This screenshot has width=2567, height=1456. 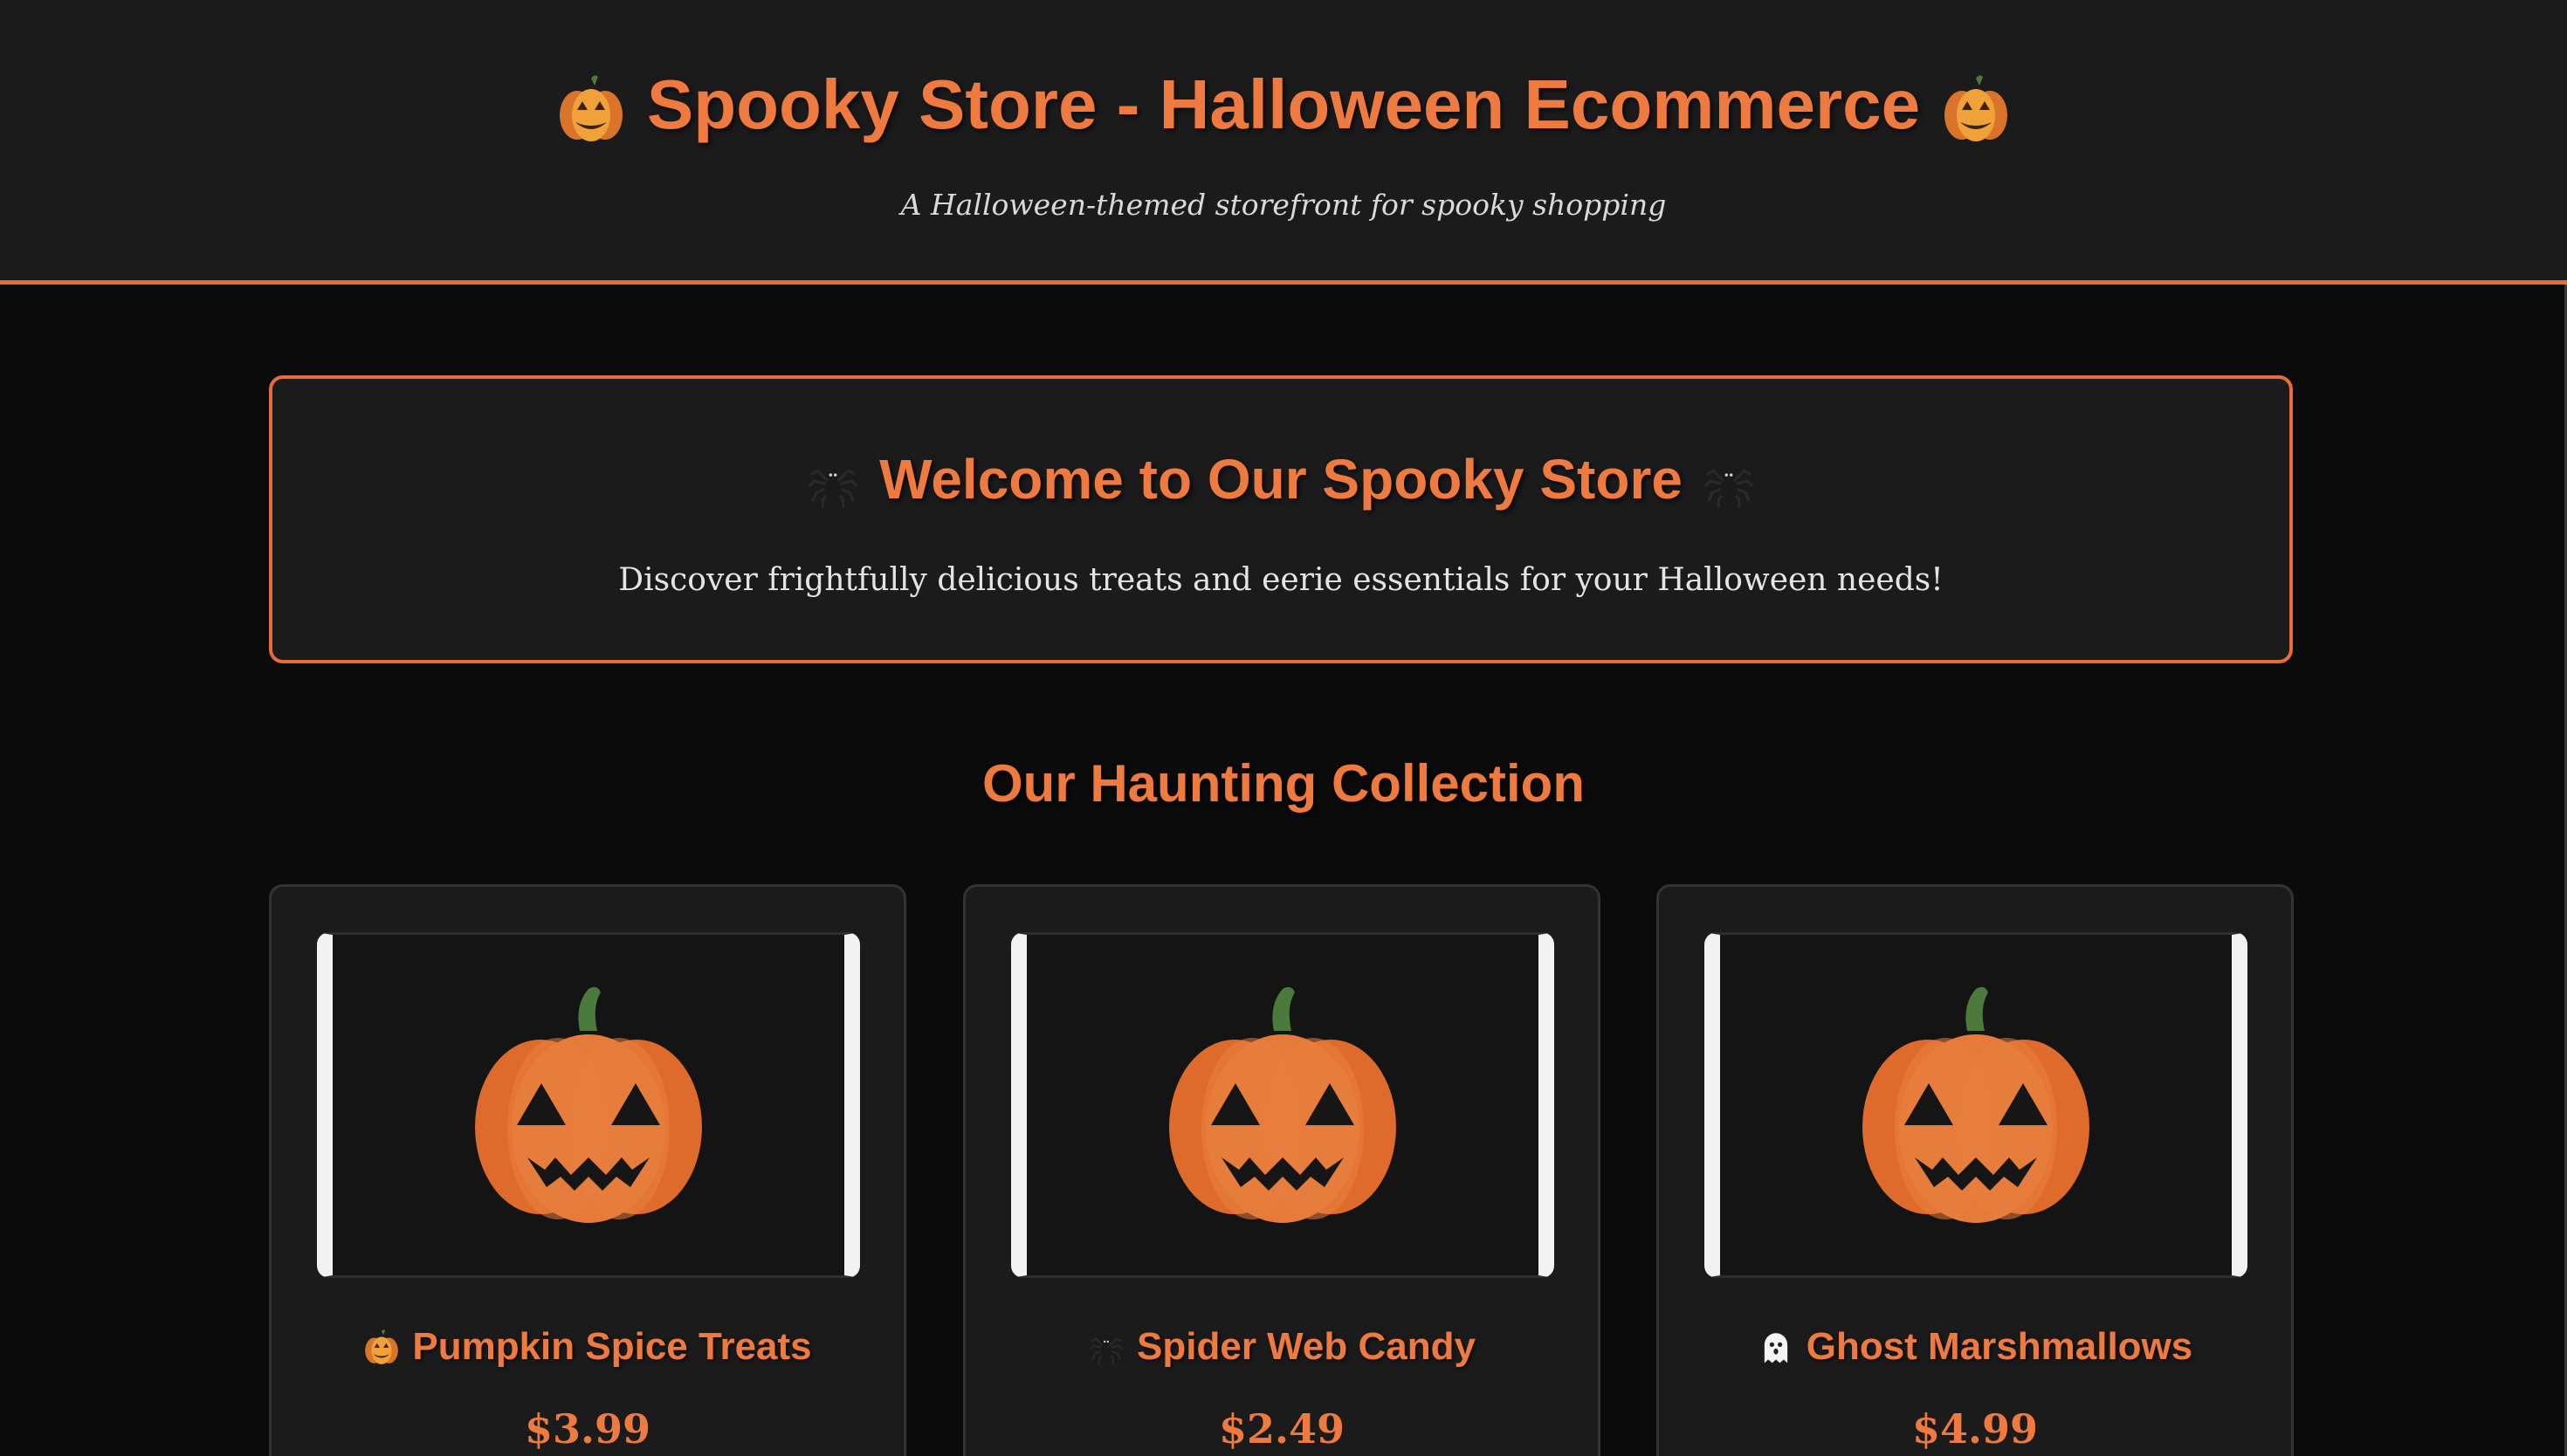 I want to click on product-price: $4.99, so click(x=1975, y=1429).